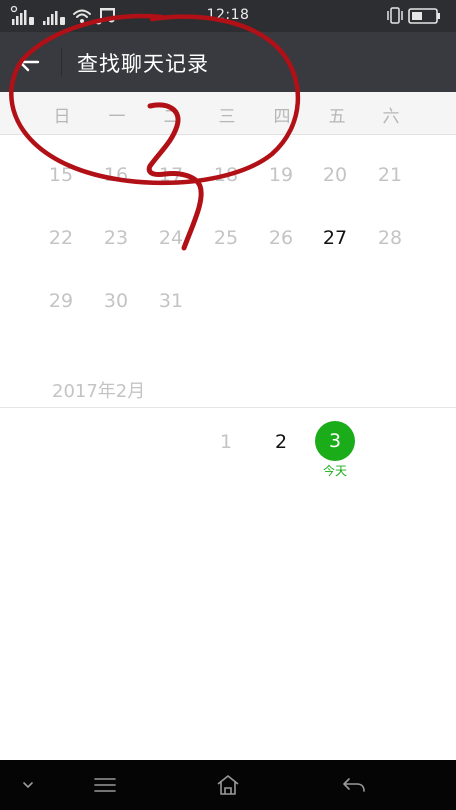 Image resolution: width=456 pixels, height=810 pixels. I want to click on status-bar: 12:18, so click(228, 16).